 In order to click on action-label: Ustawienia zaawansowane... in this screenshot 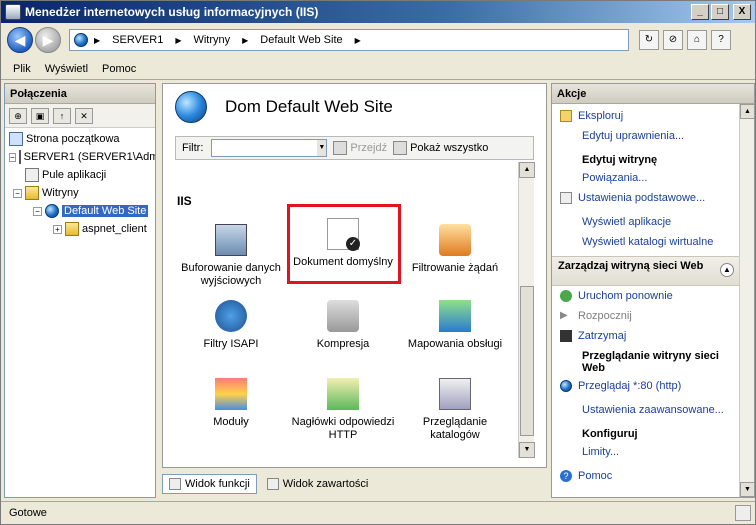, I will do `click(653, 410)`.